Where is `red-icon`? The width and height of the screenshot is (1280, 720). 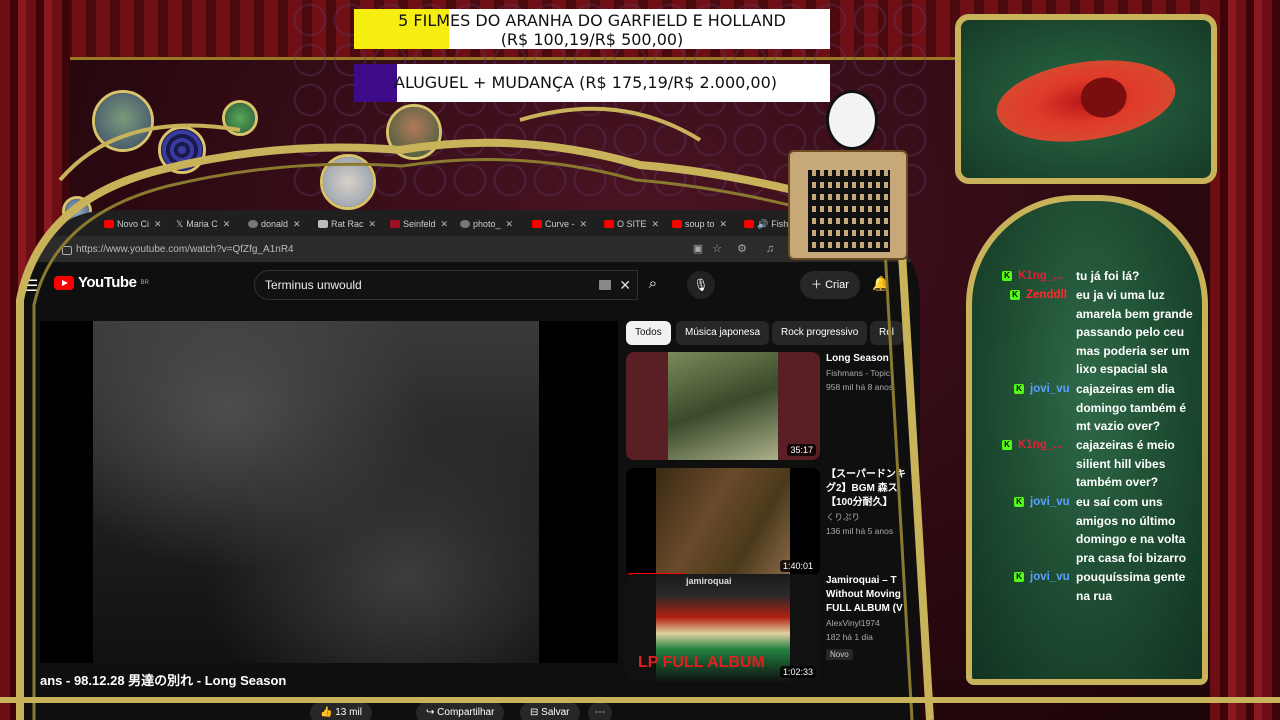
red-icon is located at coordinates (395, 224).